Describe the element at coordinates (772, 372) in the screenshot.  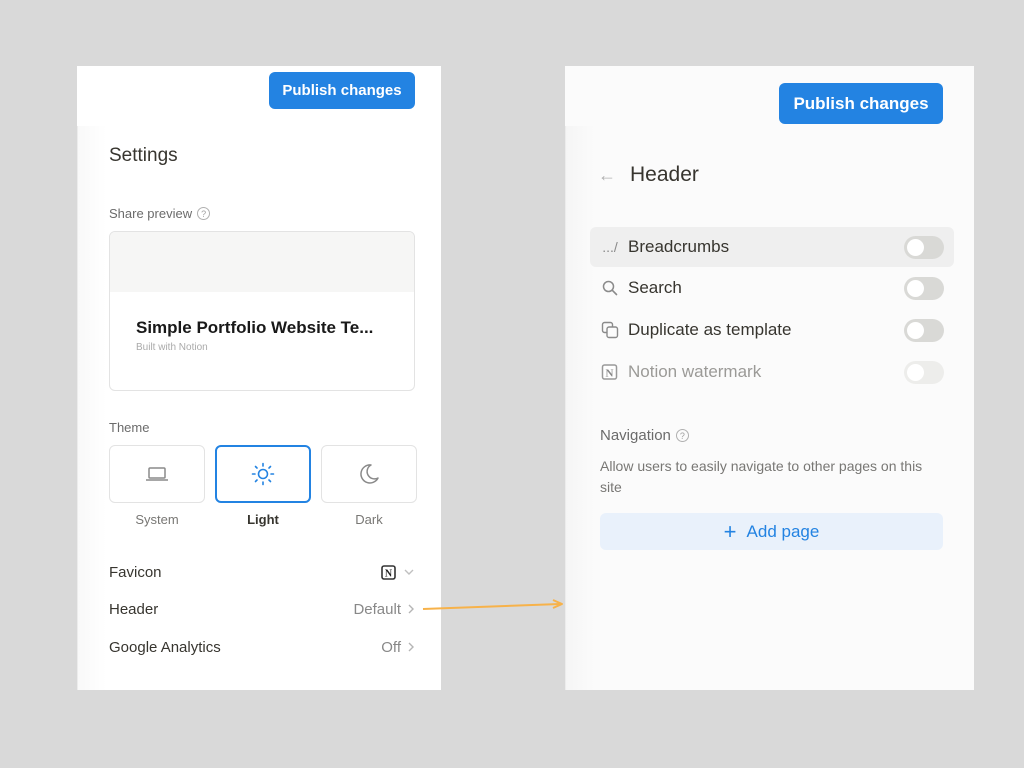
I see `notion-watermark-row: N Notion watermark` at that location.